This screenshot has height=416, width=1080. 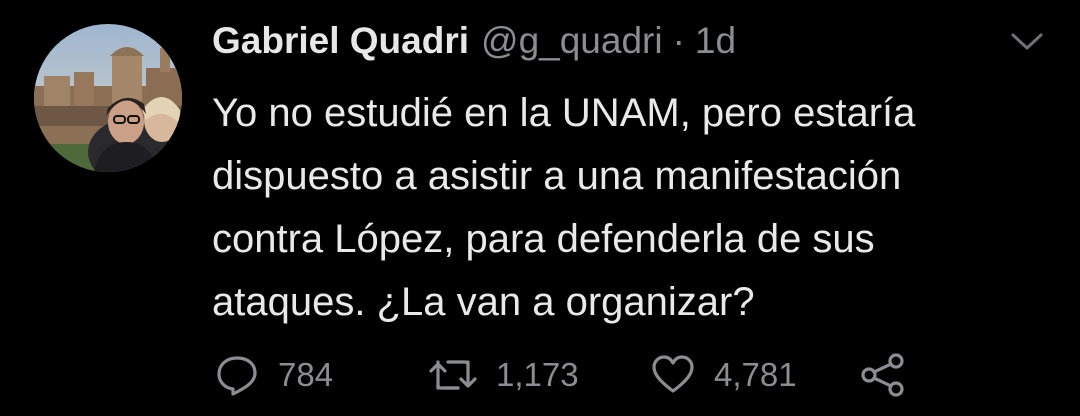 What do you see at coordinates (537, 374) in the screenshot?
I see `retweet-count: 1,173` at bounding box center [537, 374].